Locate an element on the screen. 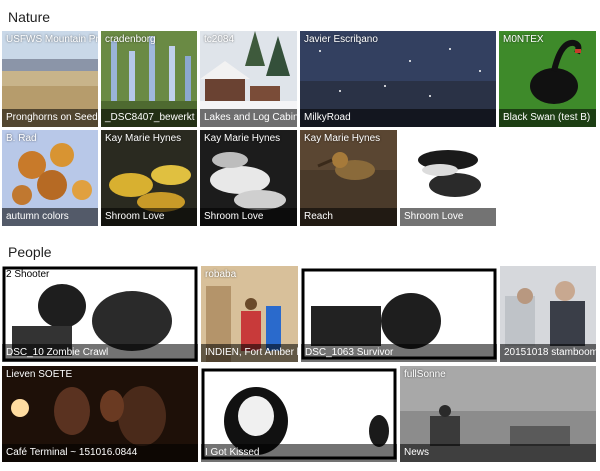 The image size is (600, 471). photo-caption: autumn colors is located at coordinates (50, 217).